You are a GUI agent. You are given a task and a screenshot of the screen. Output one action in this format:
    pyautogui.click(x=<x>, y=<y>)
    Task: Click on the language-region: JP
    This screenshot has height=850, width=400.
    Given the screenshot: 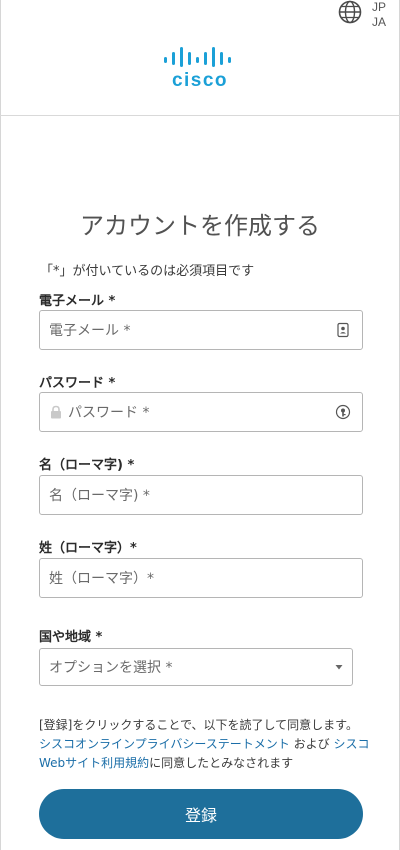 What is the action you would take?
    pyautogui.click(x=378, y=7)
    